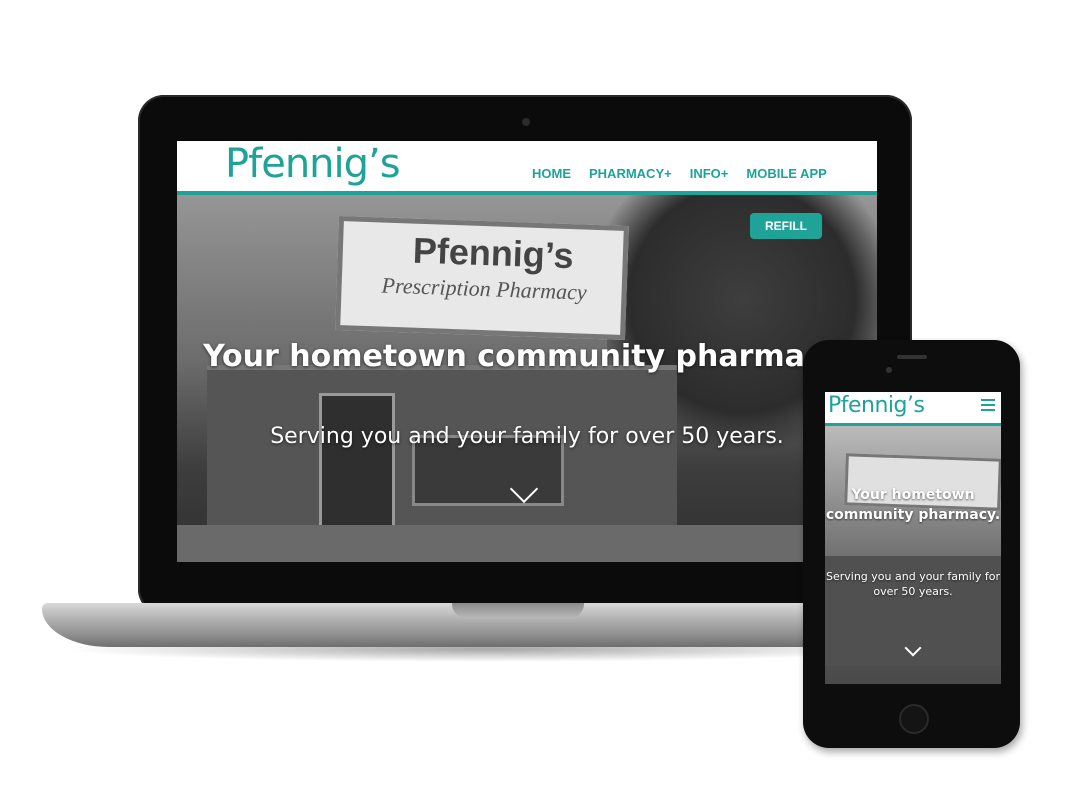 The height and width of the screenshot is (810, 1080). Describe the element at coordinates (876, 405) in the screenshot. I see `mobile-logo: Pfennig’s` at that location.